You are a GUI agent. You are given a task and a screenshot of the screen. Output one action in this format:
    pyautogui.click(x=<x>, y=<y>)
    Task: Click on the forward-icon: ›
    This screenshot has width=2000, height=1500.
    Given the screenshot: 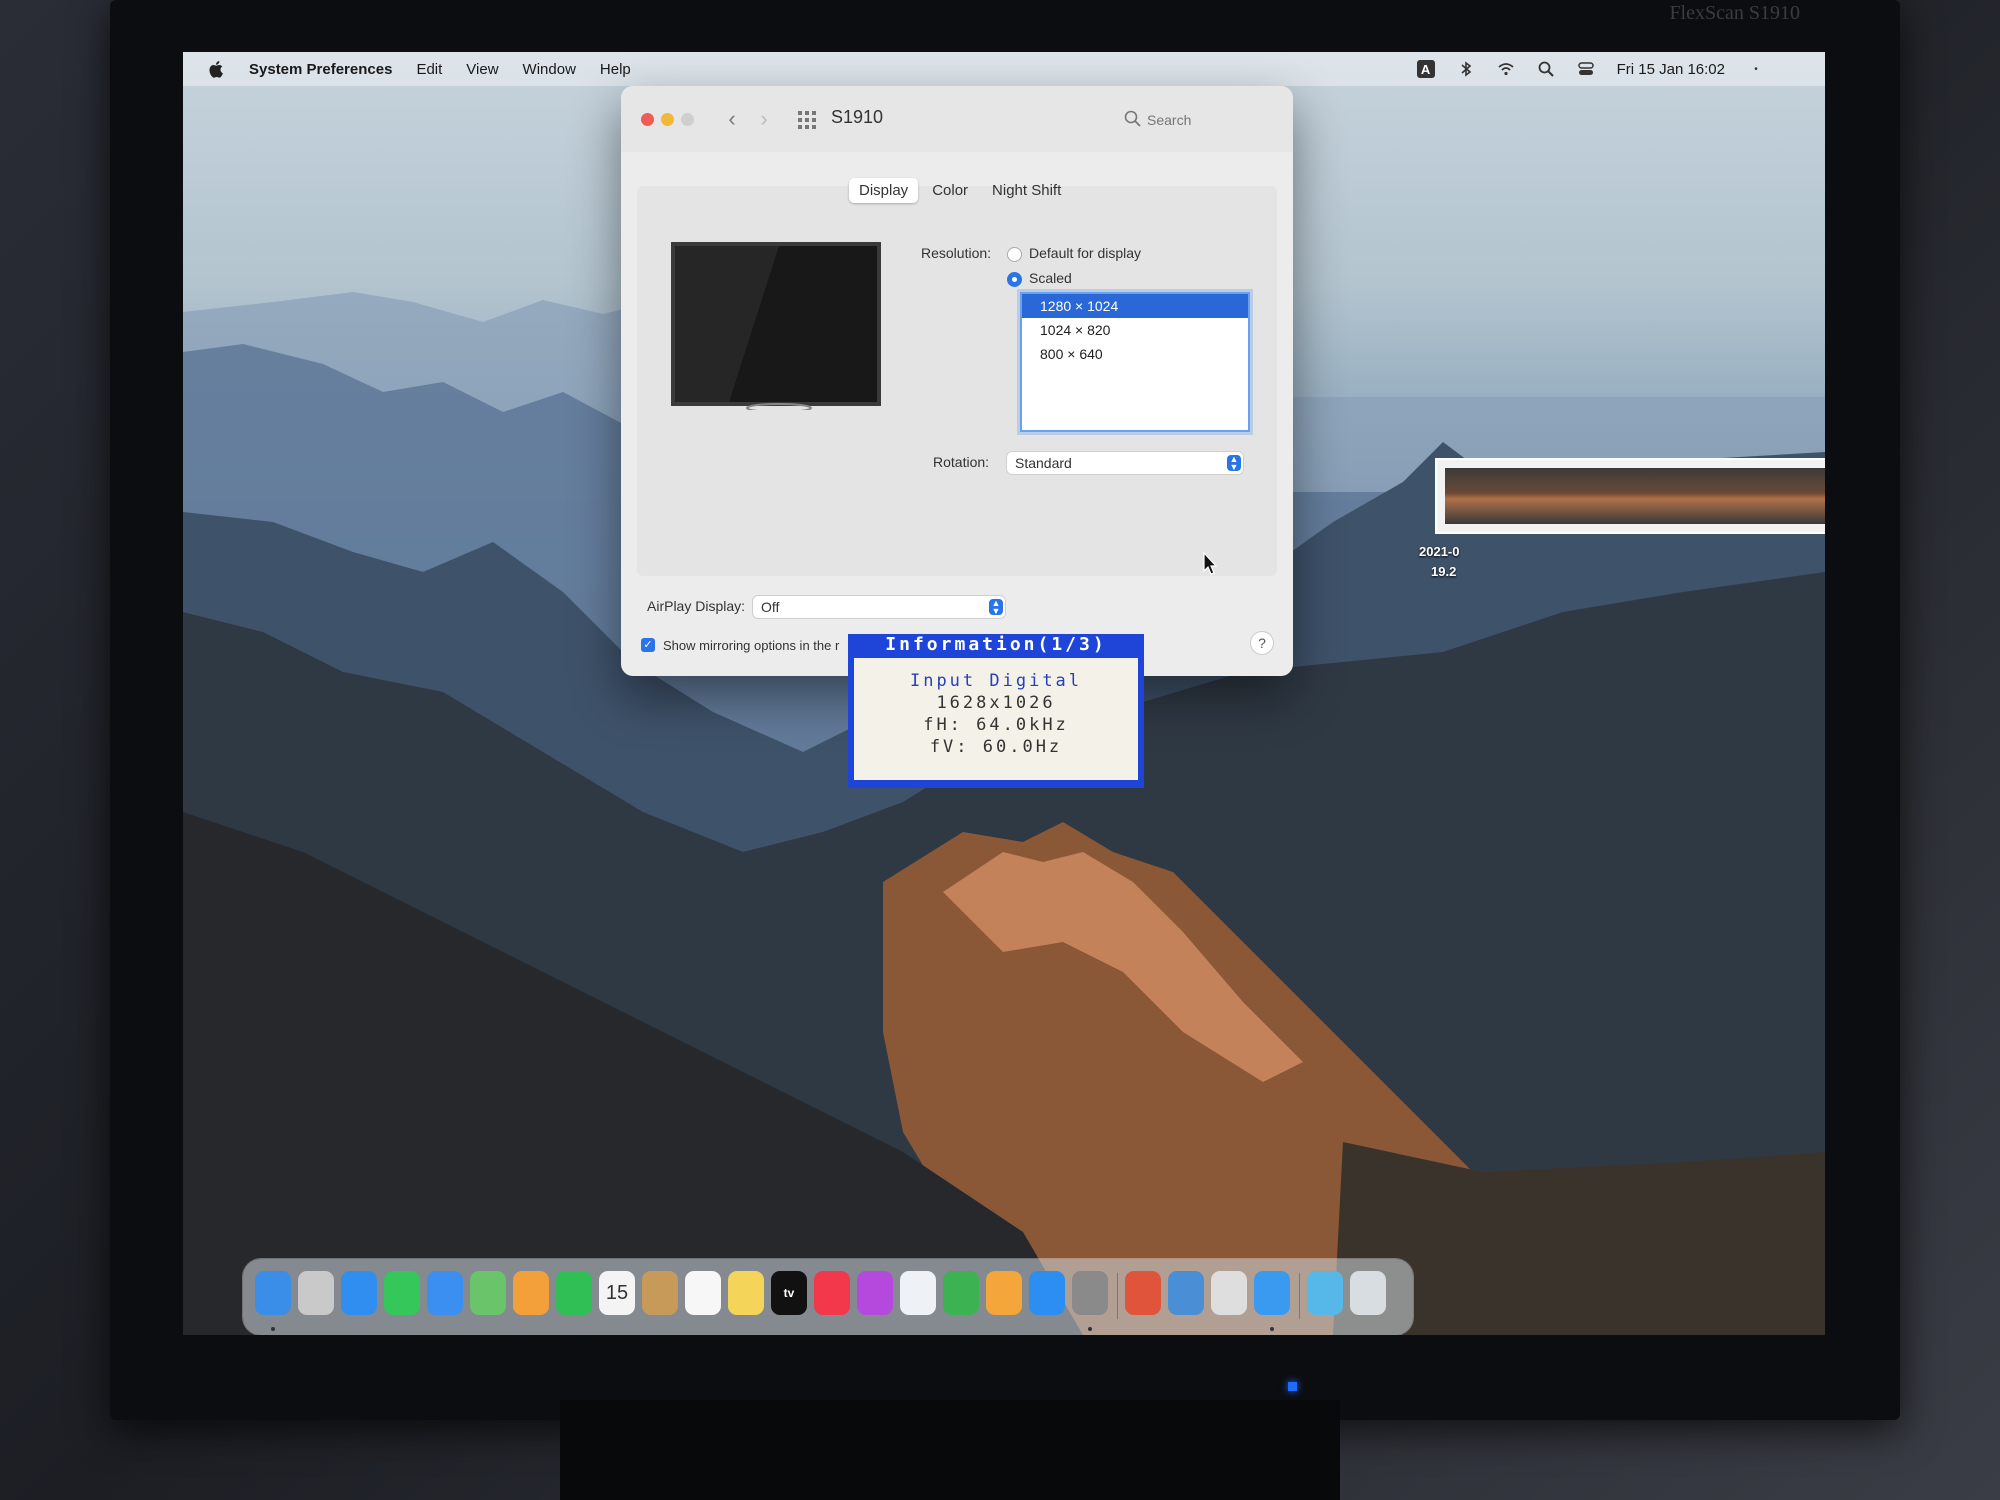 What is the action you would take?
    pyautogui.click(x=764, y=119)
    